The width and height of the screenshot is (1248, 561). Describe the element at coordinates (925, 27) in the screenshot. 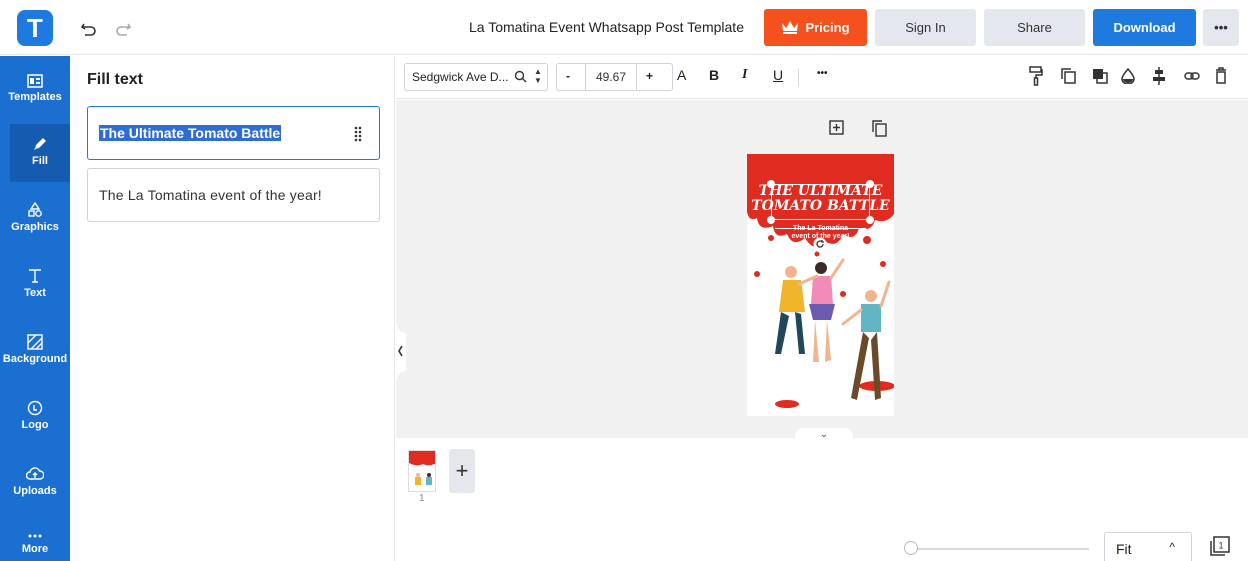

I see `sign-in-button: Sign In` at that location.